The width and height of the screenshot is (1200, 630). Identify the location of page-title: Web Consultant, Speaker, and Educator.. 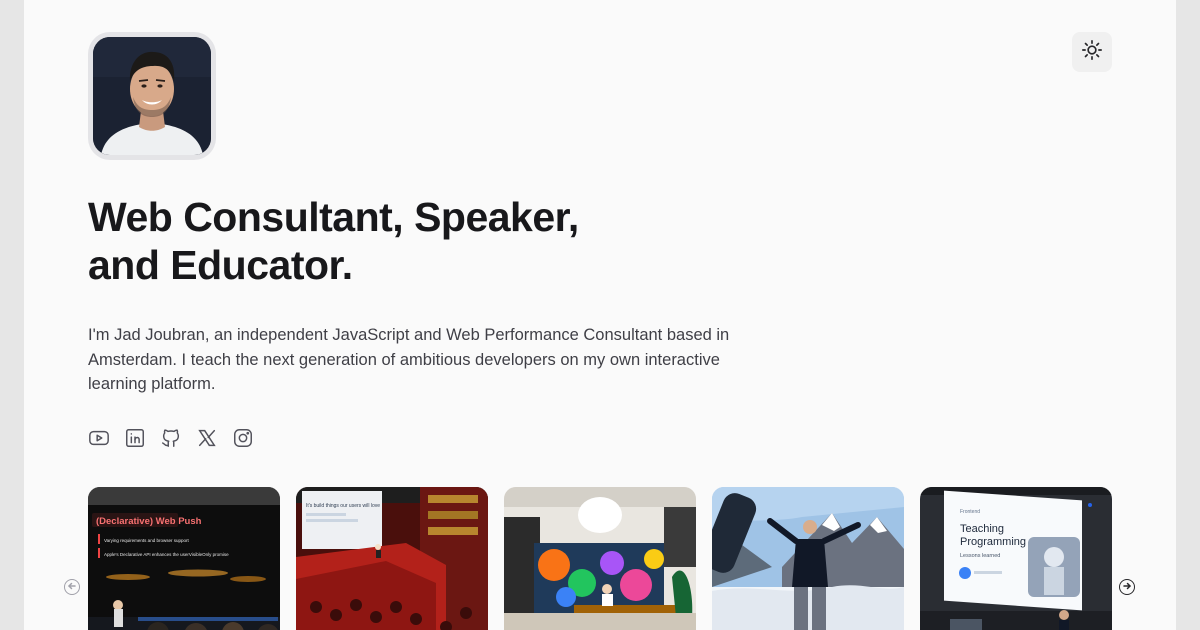
(408, 241).